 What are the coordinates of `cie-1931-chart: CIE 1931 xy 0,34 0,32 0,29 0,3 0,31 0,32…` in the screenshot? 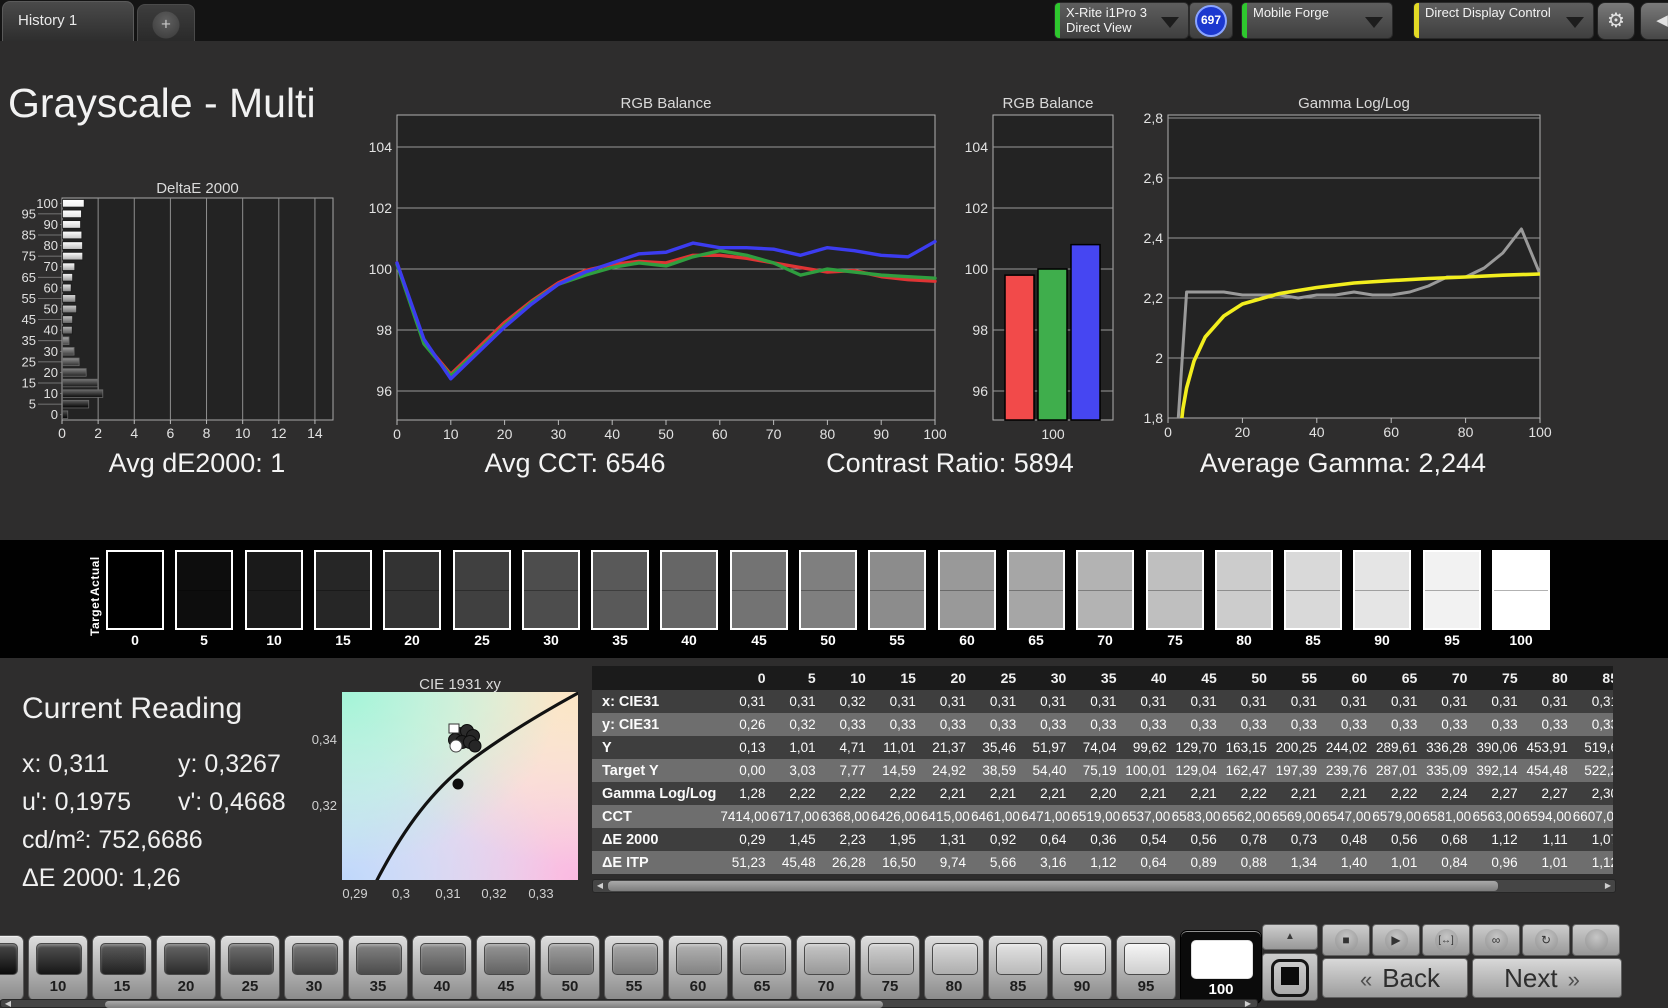 It's located at (445, 792).